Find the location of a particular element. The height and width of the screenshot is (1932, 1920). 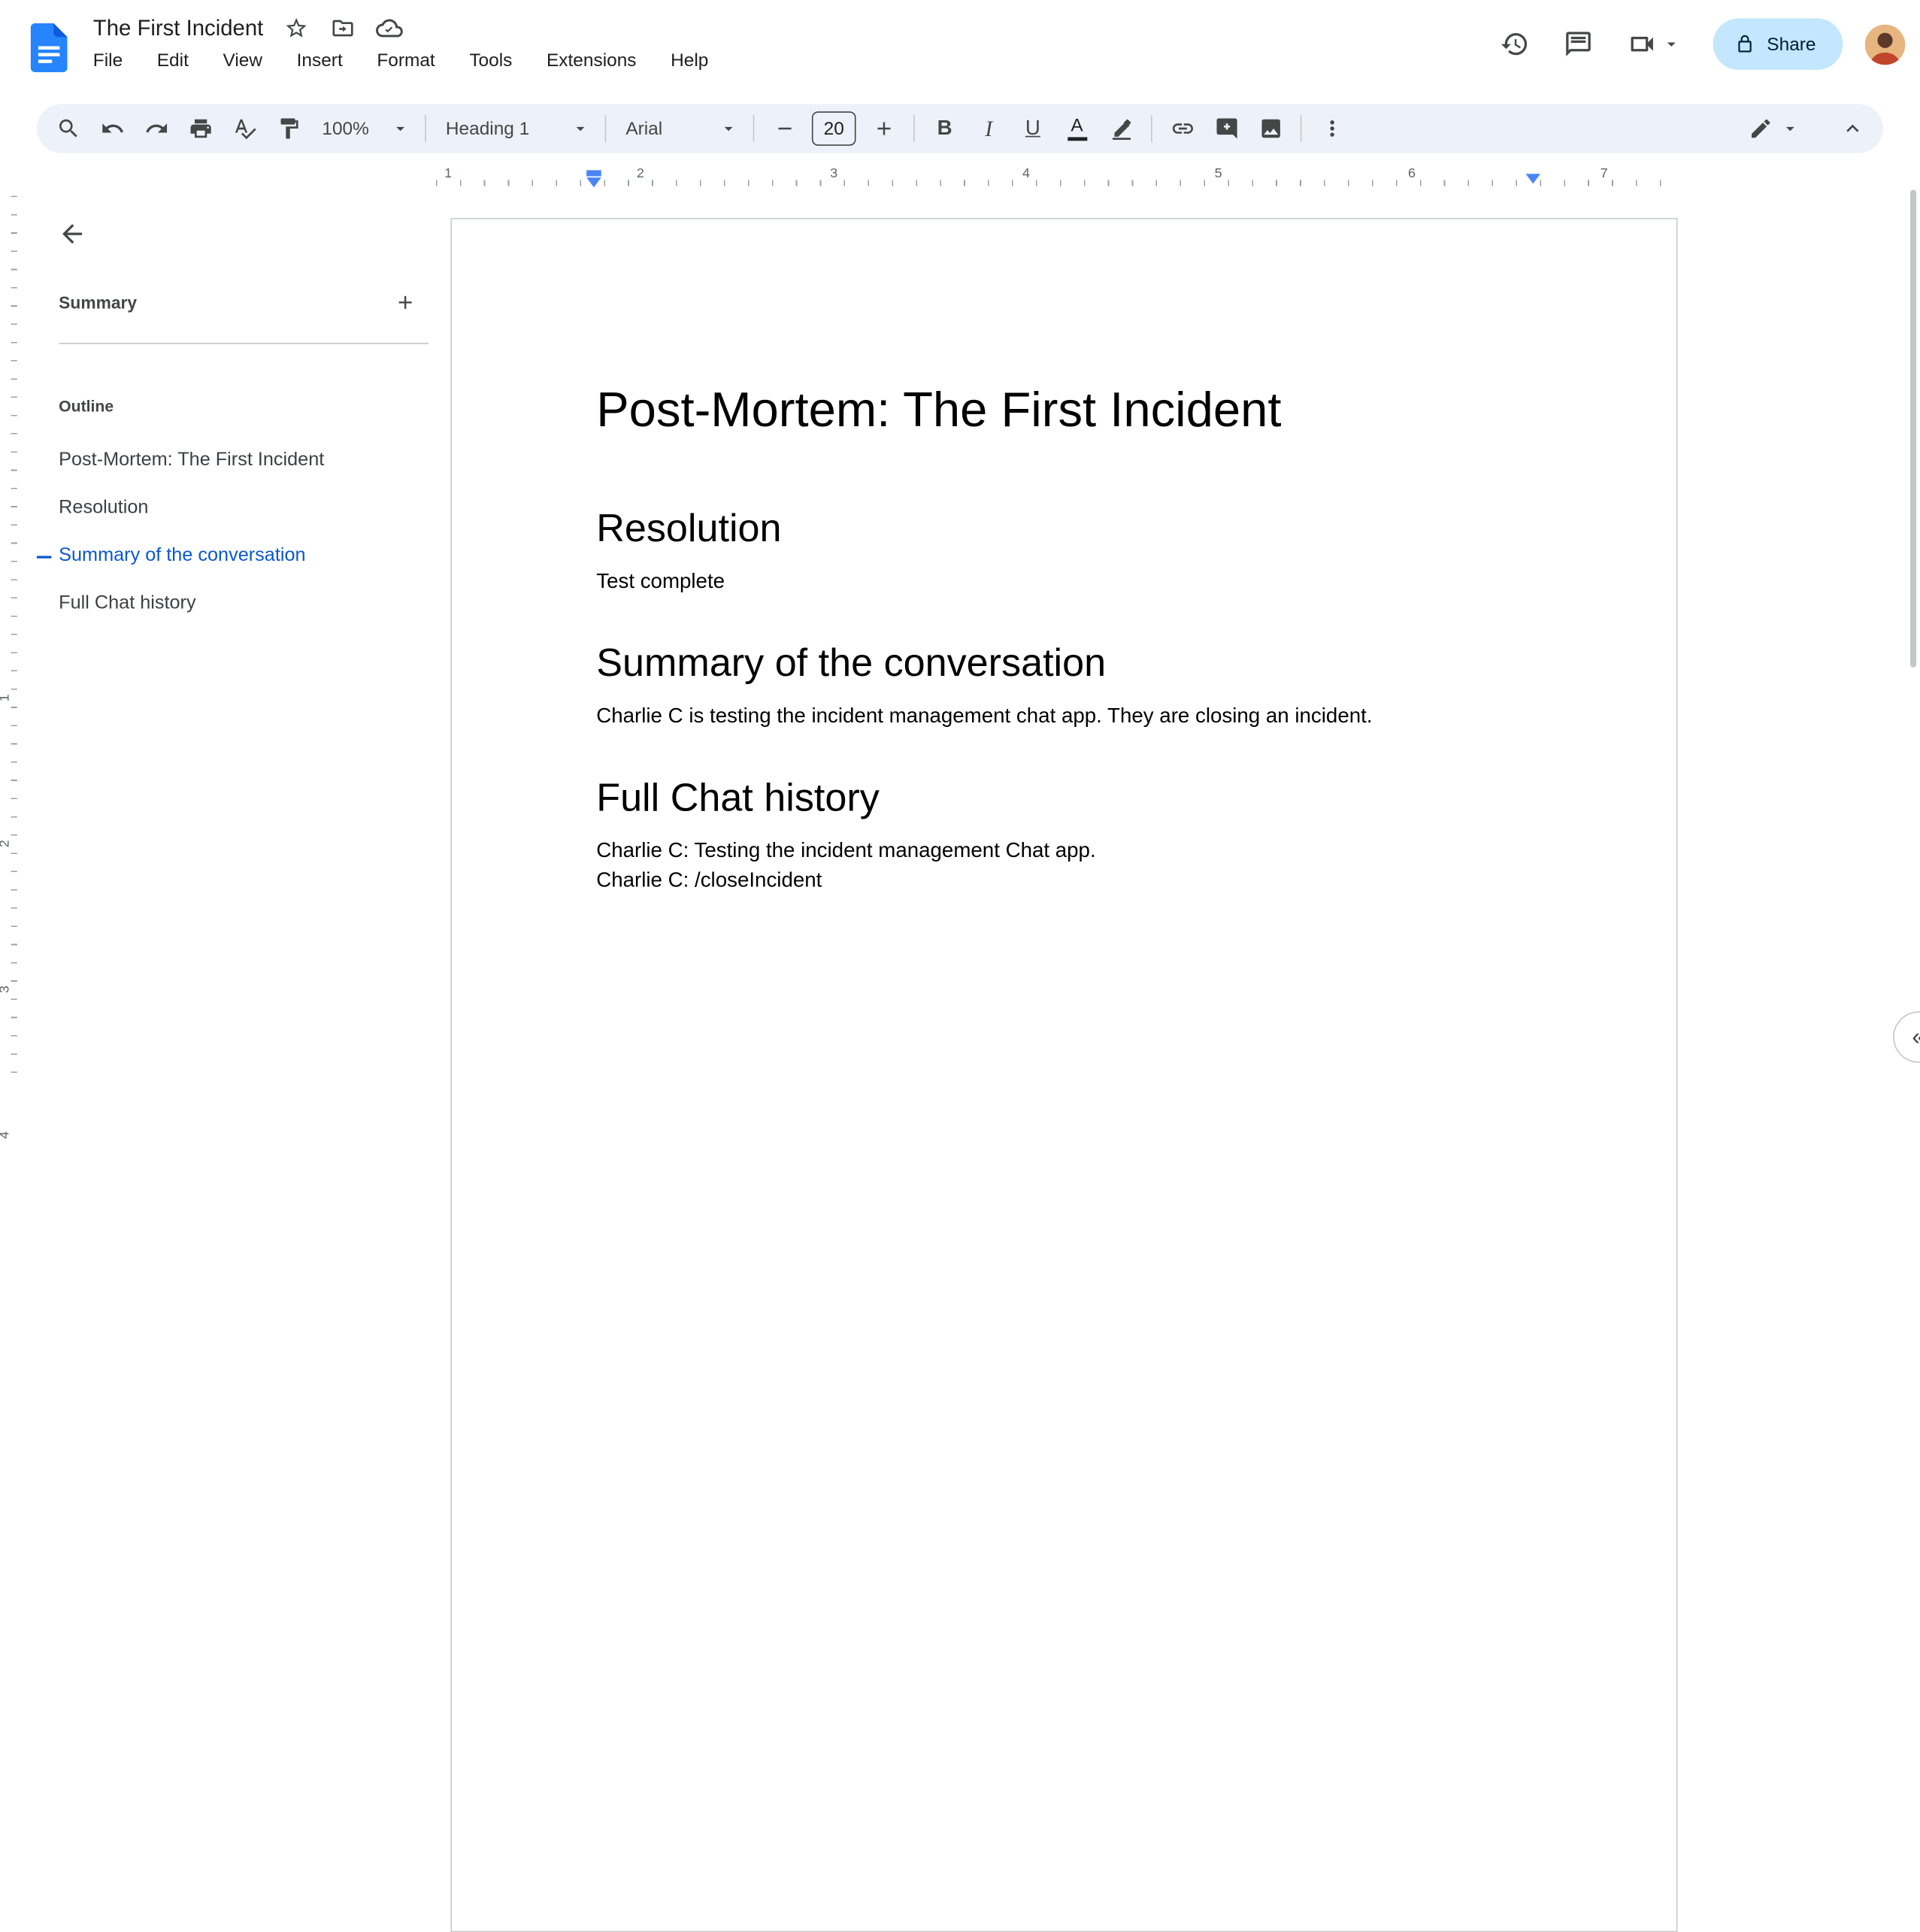

doc-heading: Summary of the conversation is located at coordinates (1063, 662).